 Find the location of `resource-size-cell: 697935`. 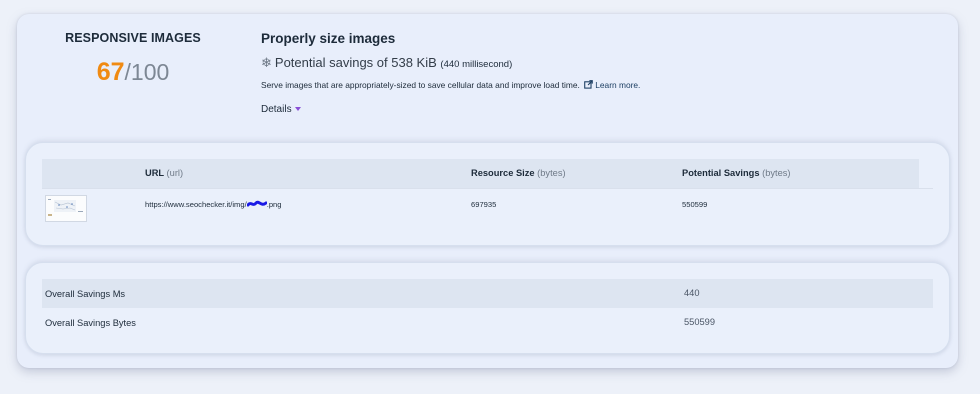

resource-size-cell: 697935 is located at coordinates (484, 204).